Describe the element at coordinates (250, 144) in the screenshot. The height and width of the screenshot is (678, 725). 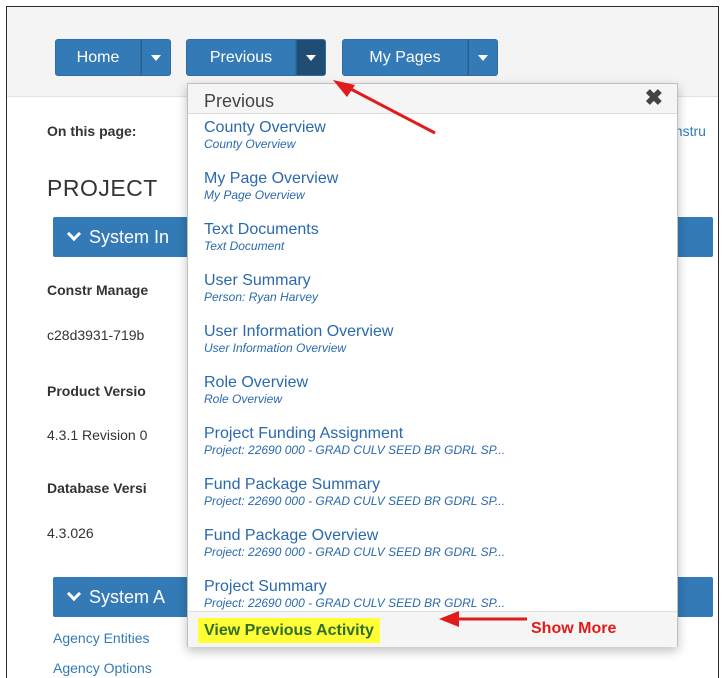
I see `item-subtitle: County Overview` at that location.